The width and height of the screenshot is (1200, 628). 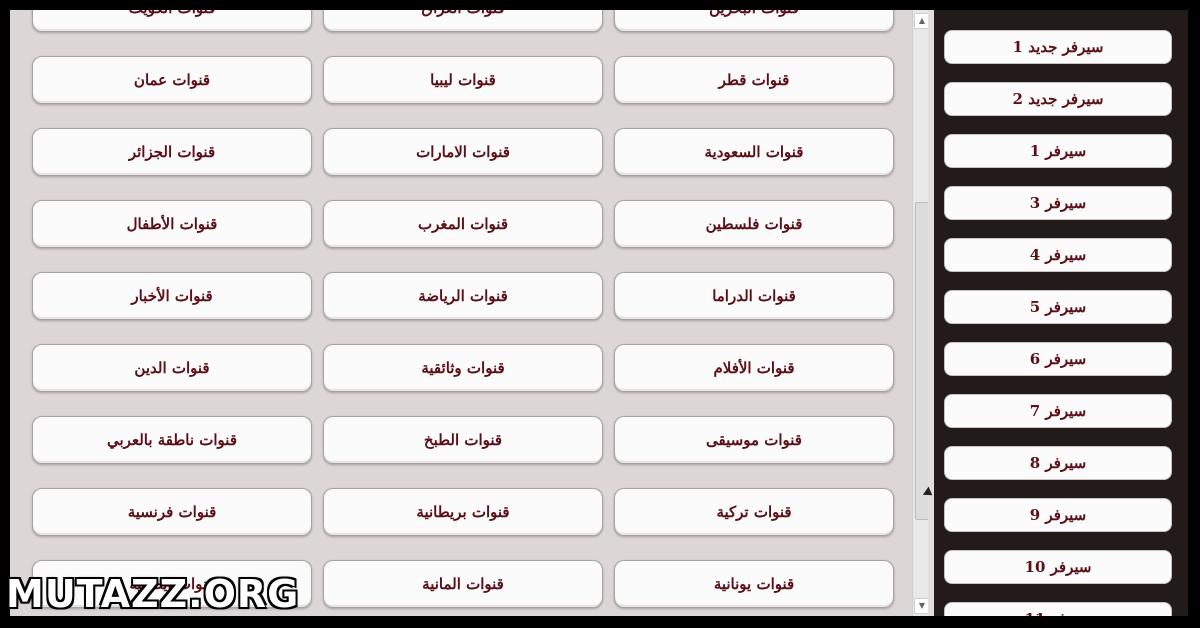 I want to click on channel-button: قنوات وثائقية, so click(x=463, y=368).